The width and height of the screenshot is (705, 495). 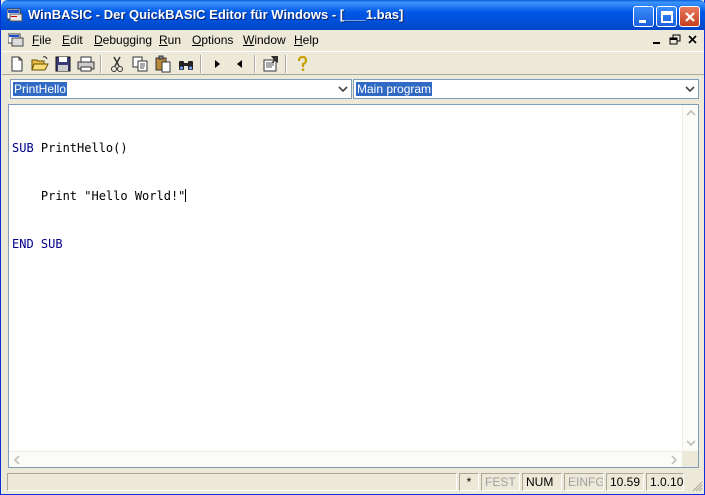 I want to click on menu-edit: Edit, so click(x=72, y=40).